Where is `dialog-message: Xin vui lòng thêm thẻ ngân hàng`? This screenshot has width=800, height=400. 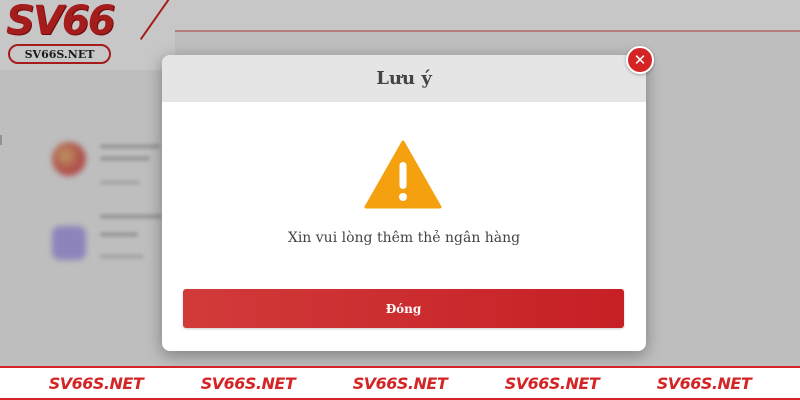 dialog-message: Xin vui lòng thêm thẻ ngân hàng is located at coordinates (404, 238).